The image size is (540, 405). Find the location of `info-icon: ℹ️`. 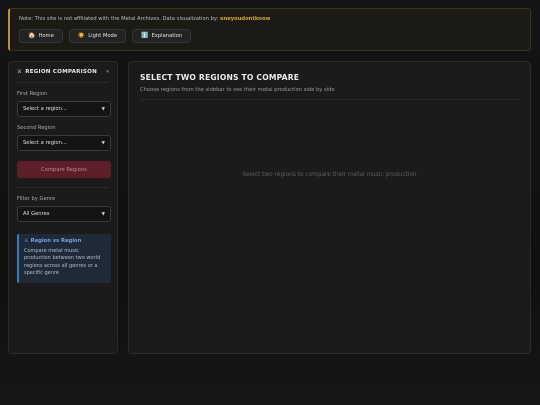

info-icon: ℹ️ is located at coordinates (145, 35).